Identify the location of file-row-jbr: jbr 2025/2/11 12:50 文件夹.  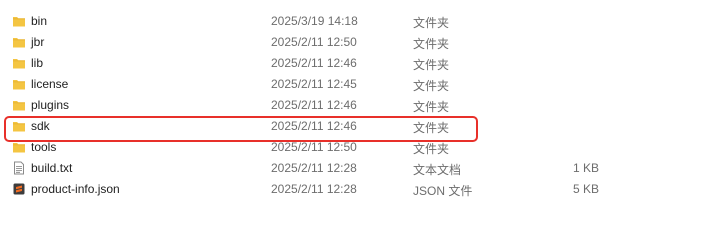
(355, 42).